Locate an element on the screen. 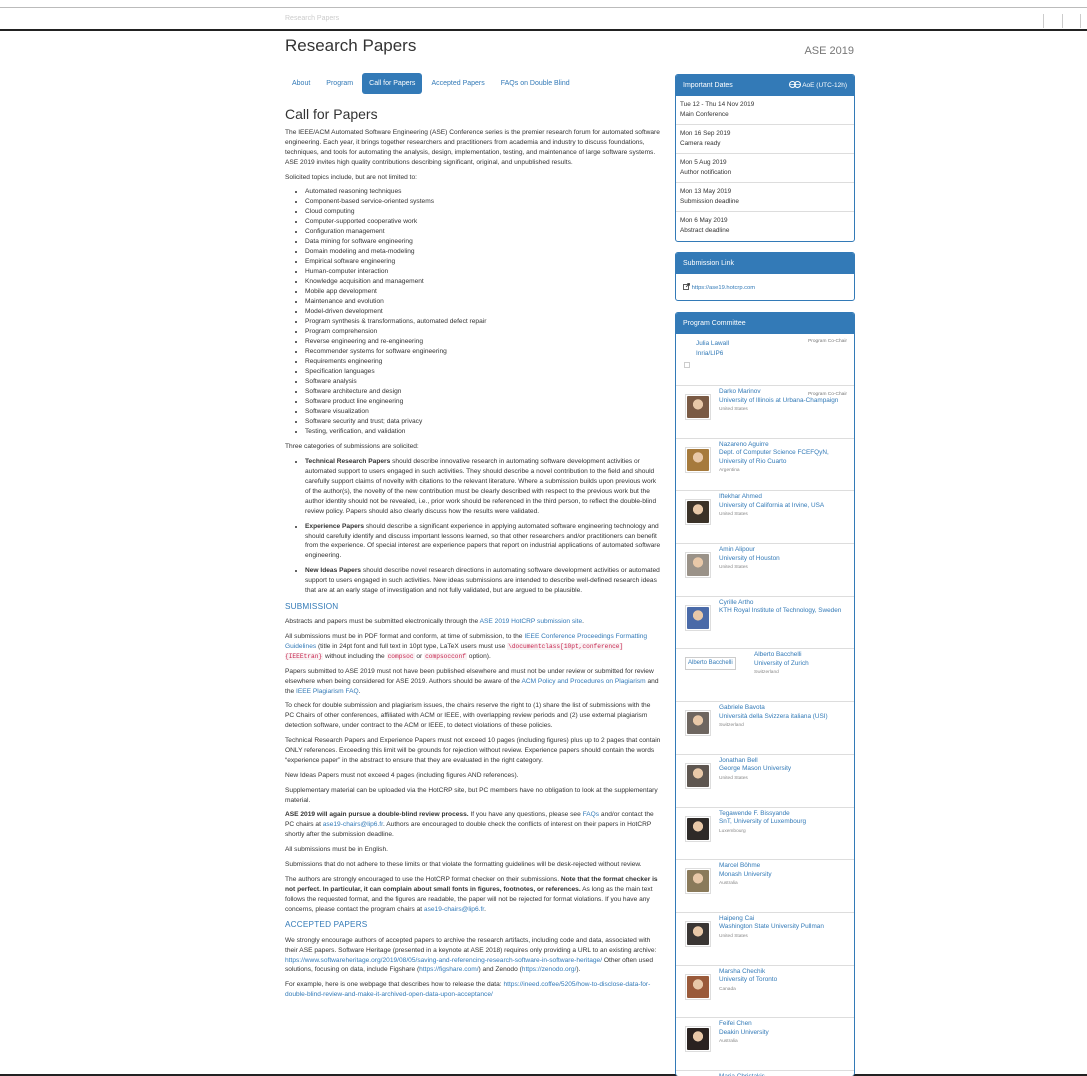 The image size is (1087, 1076). hotcrp-submission-link: ASE 2019 HotCRP submission site is located at coordinates (531, 621).